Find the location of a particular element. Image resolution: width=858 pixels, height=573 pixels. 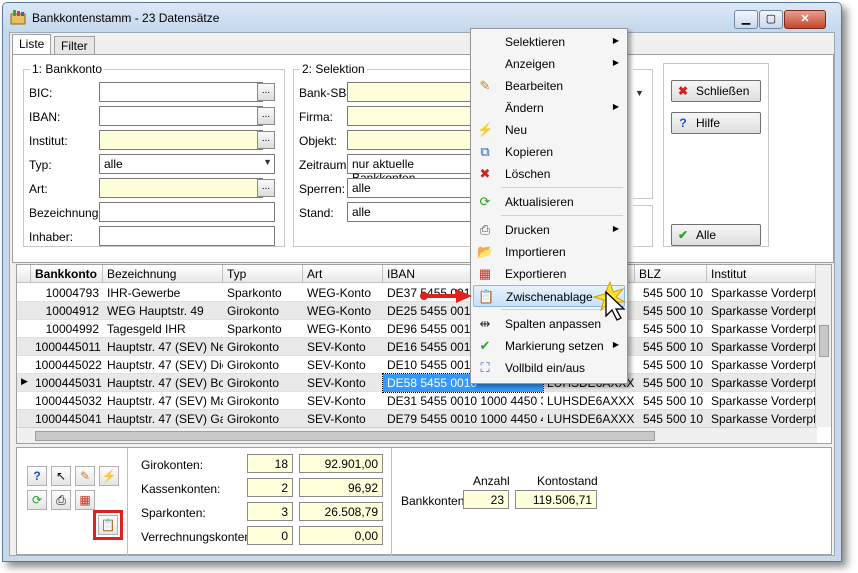

objekt-input is located at coordinates (410, 140).